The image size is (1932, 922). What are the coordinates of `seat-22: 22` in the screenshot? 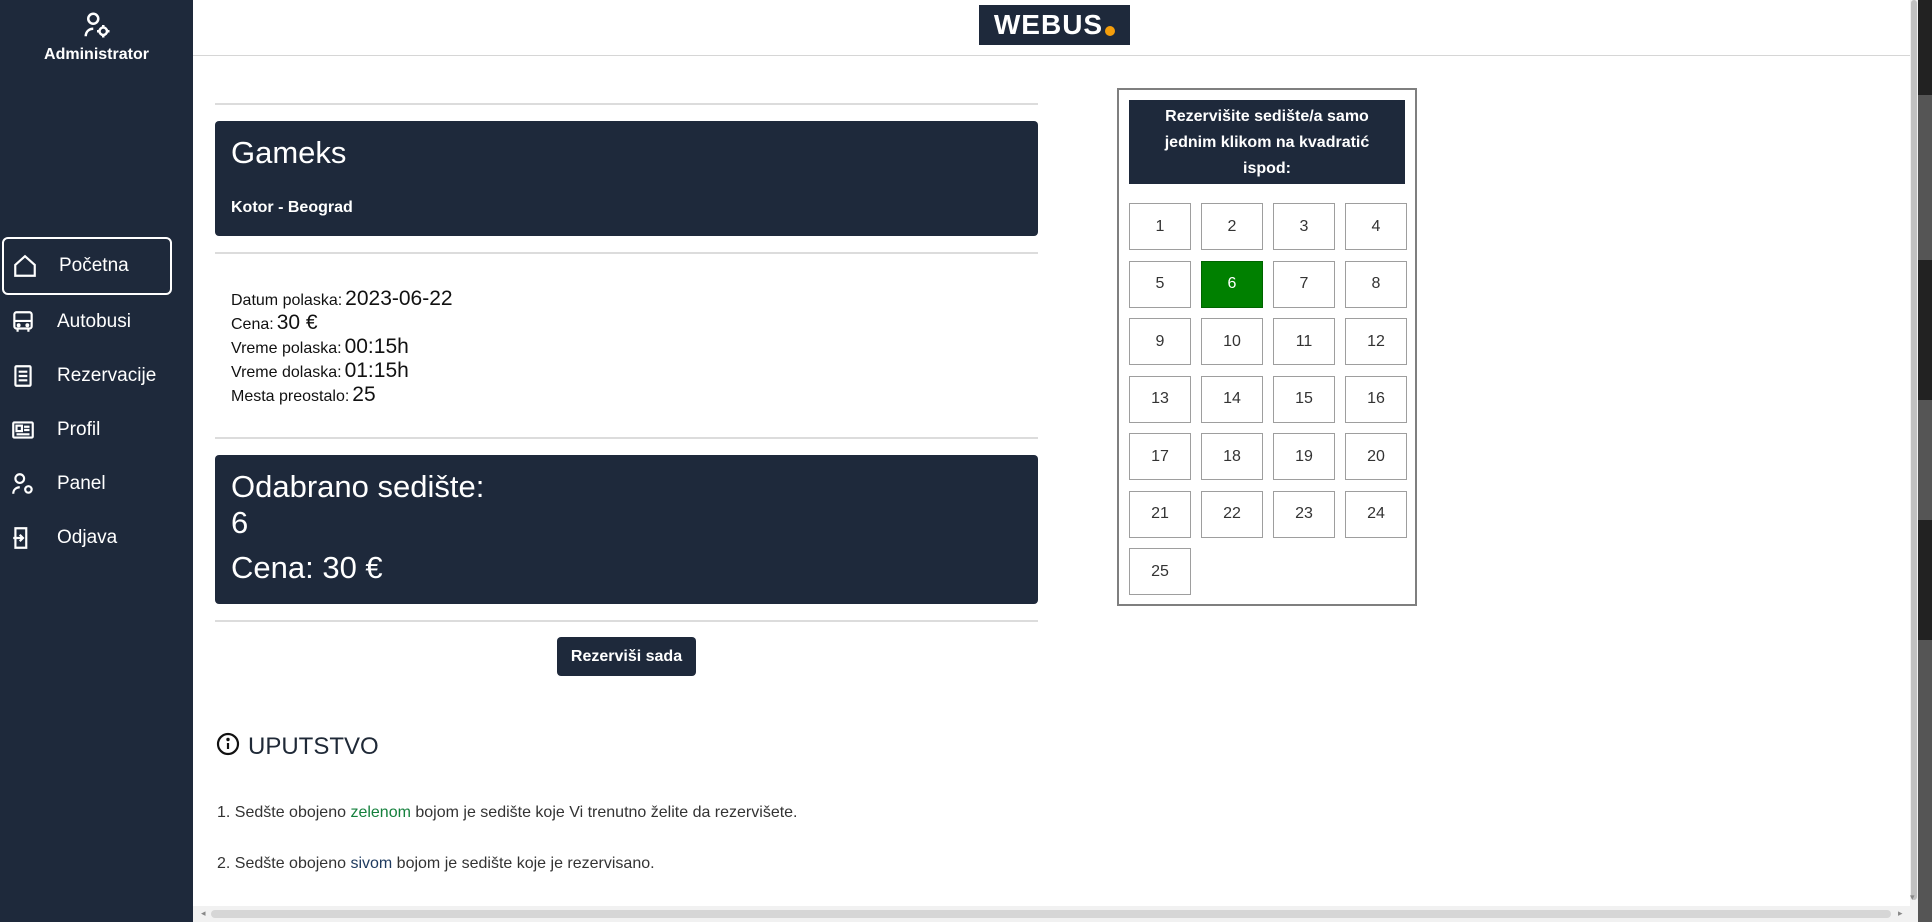 It's located at (1232, 514).